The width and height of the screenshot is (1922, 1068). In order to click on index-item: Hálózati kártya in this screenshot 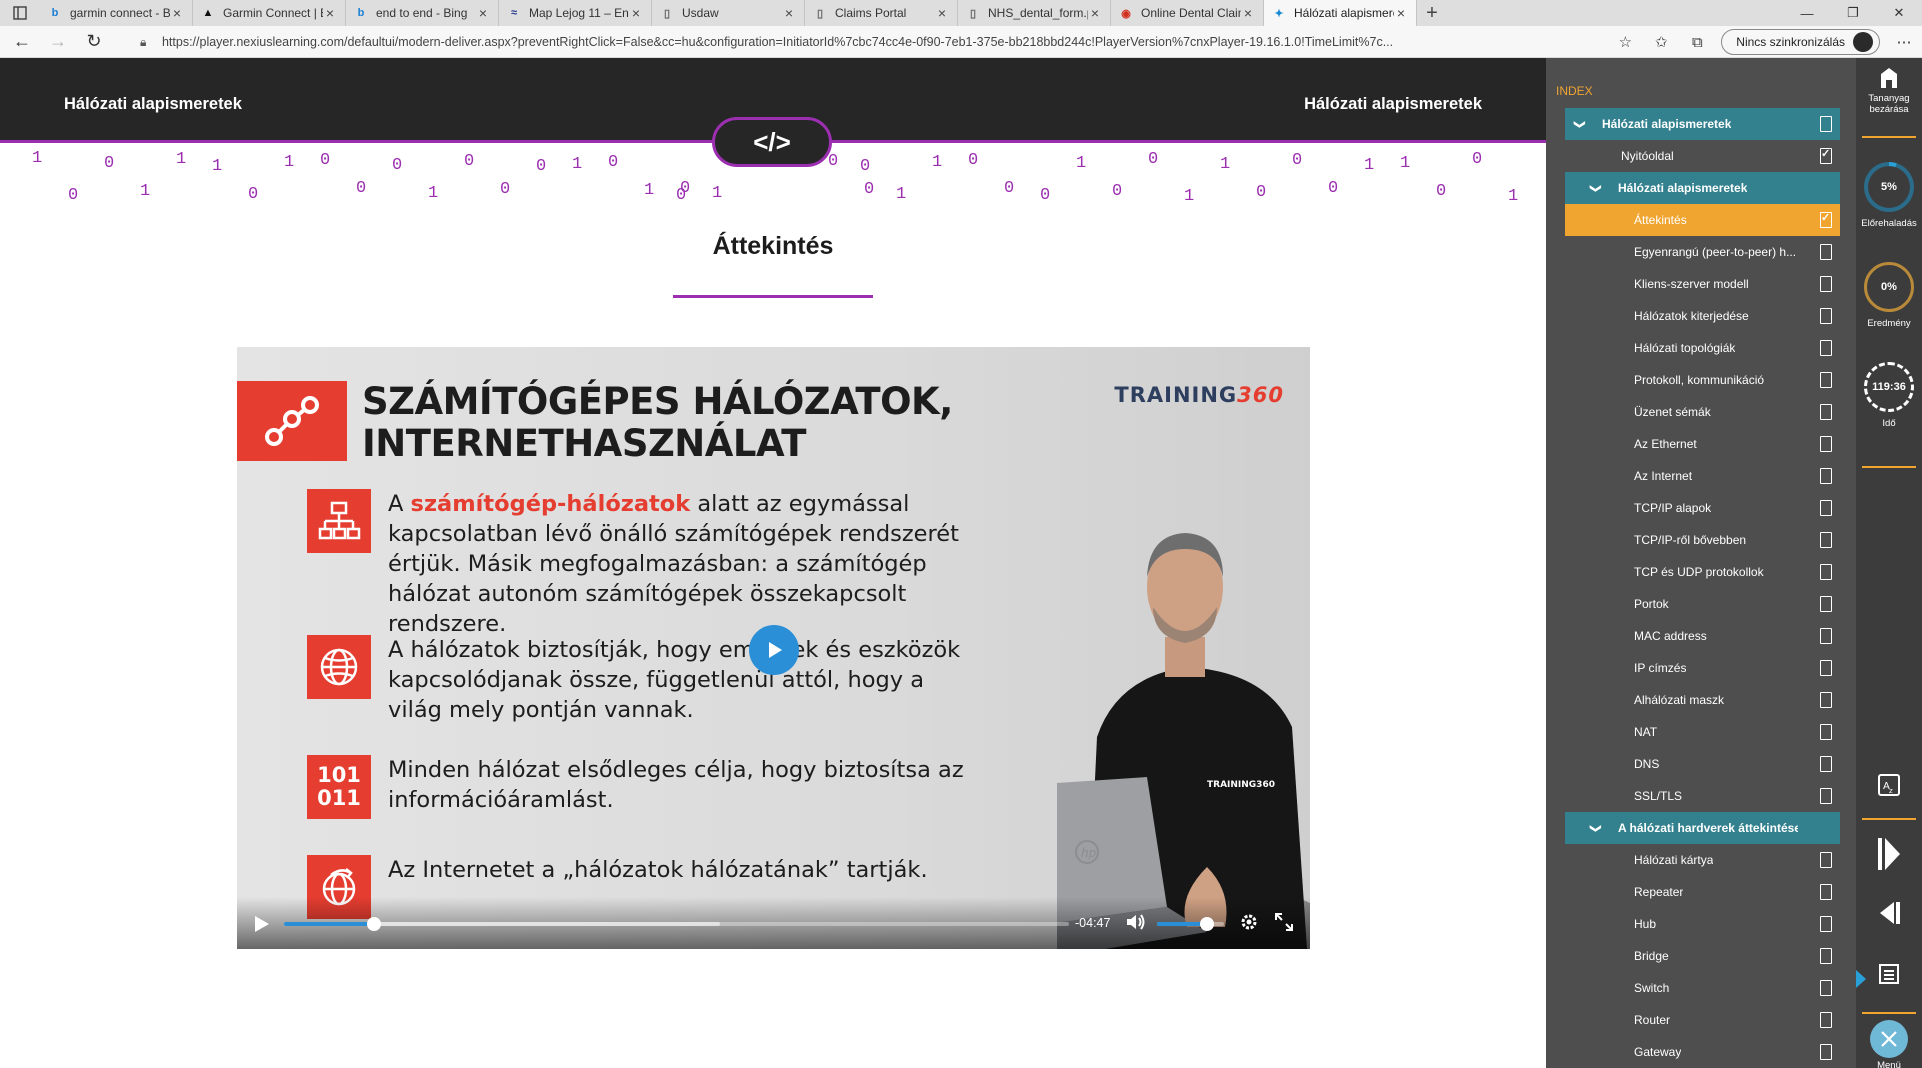, I will do `click(1702, 860)`.